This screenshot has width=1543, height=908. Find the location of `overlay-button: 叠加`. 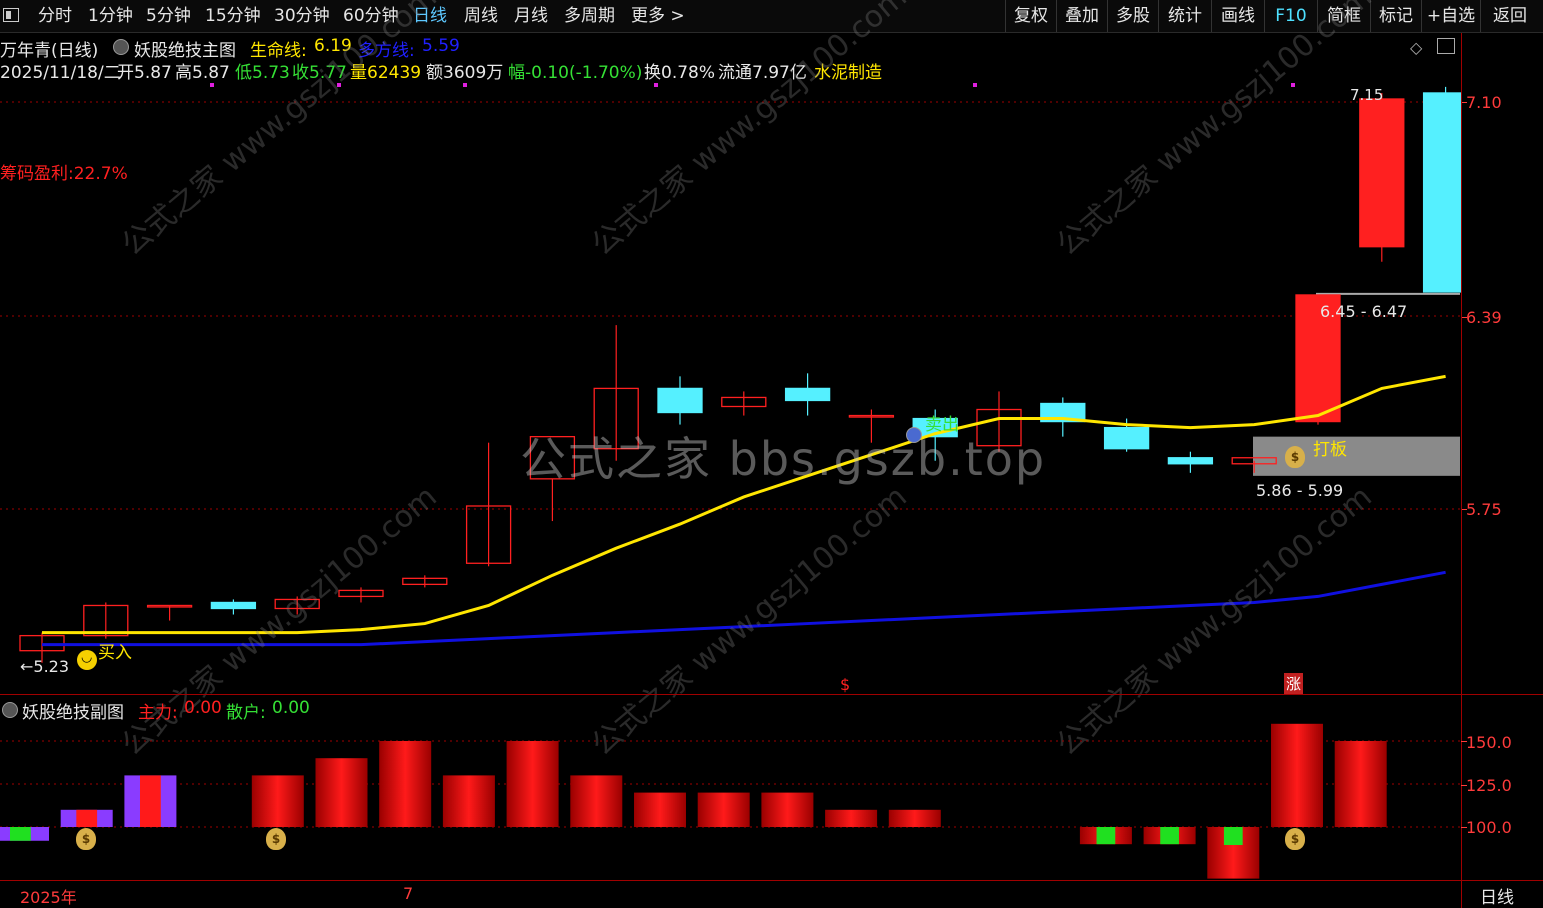

overlay-button: 叠加 is located at coordinates (1081, 16).